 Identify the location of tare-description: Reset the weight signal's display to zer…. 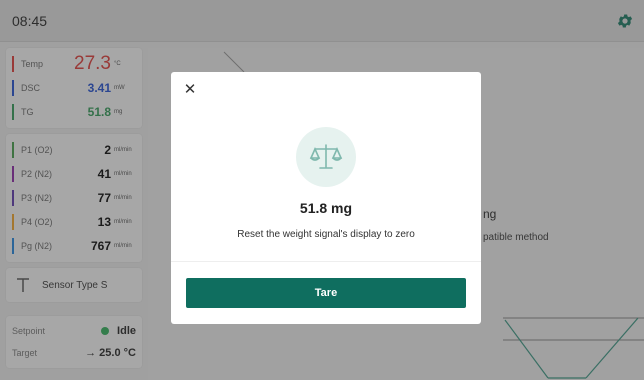
(326, 234).